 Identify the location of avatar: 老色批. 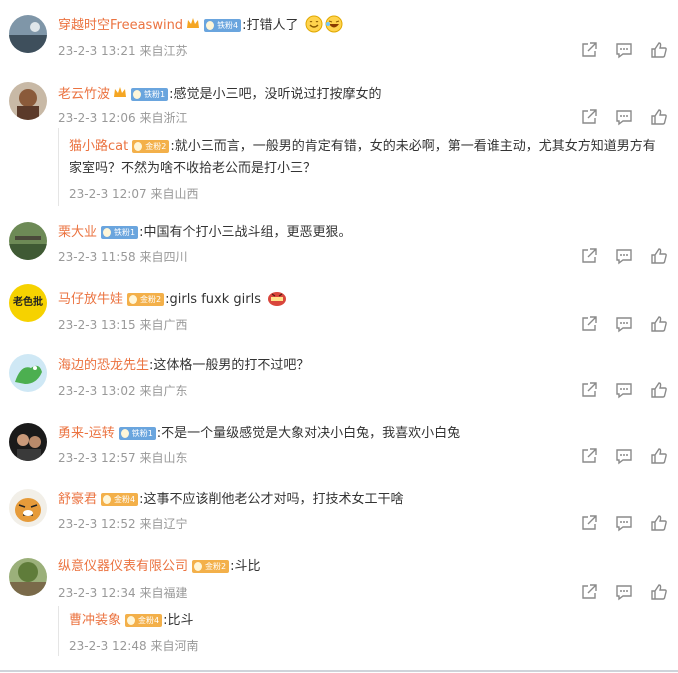
(28, 303).